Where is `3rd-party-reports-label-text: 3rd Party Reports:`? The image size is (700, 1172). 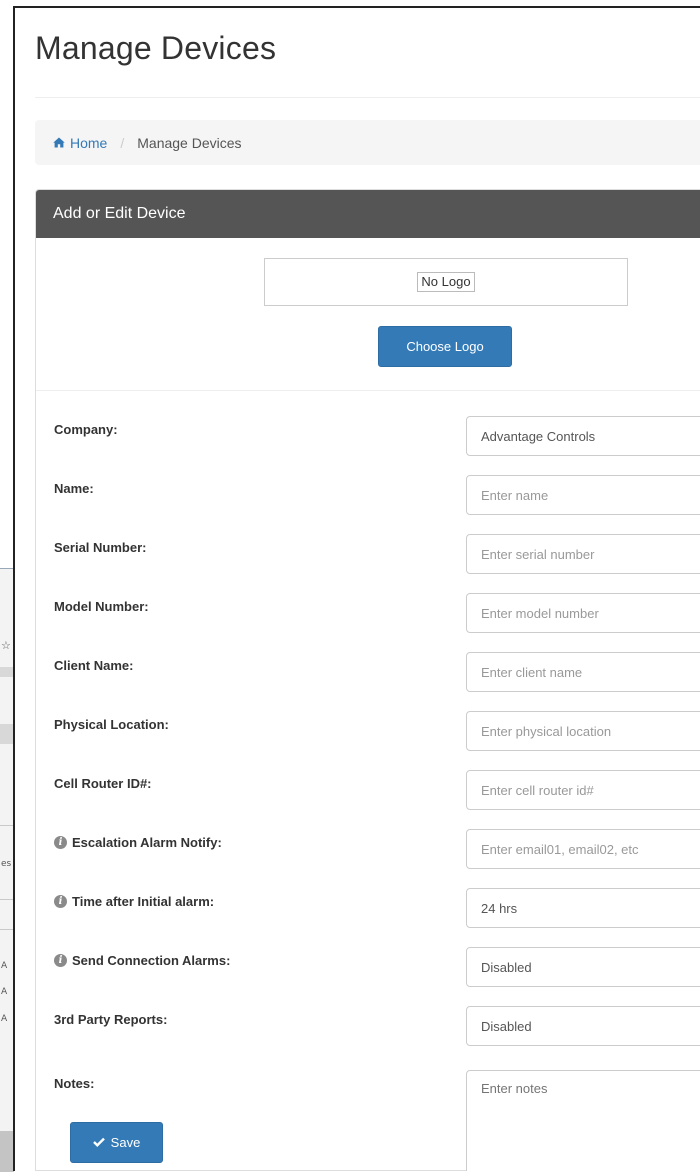 3rd-party-reports-label-text: 3rd Party Reports: is located at coordinates (111, 1019).